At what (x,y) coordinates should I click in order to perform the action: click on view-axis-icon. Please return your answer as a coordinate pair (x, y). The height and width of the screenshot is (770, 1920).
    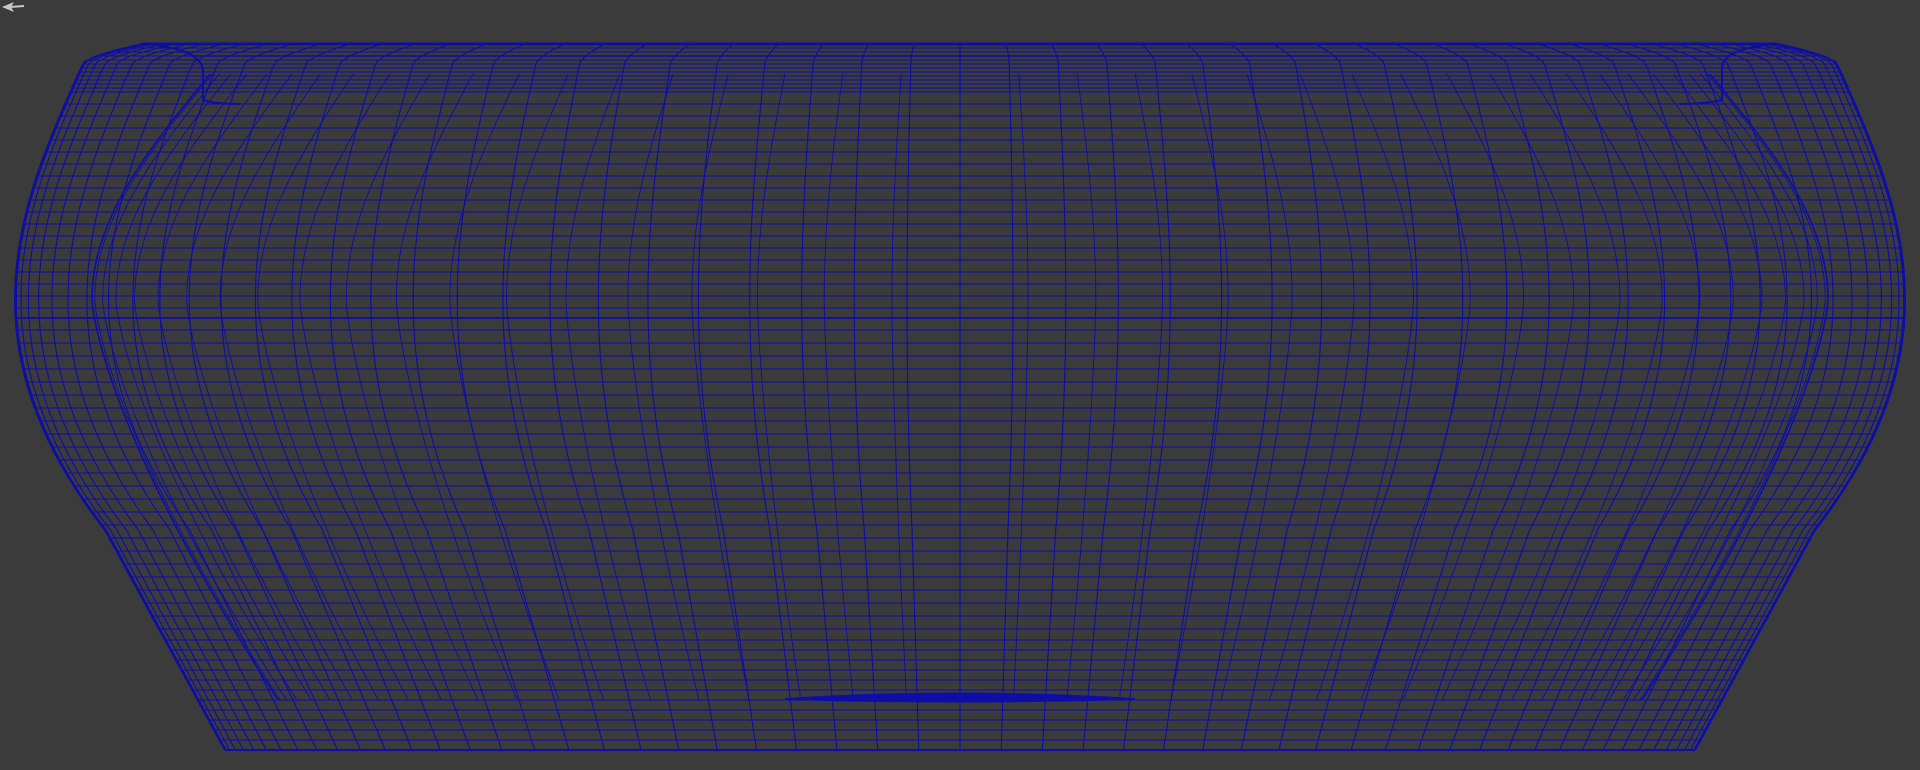
    Looking at the image, I should click on (12, 7).